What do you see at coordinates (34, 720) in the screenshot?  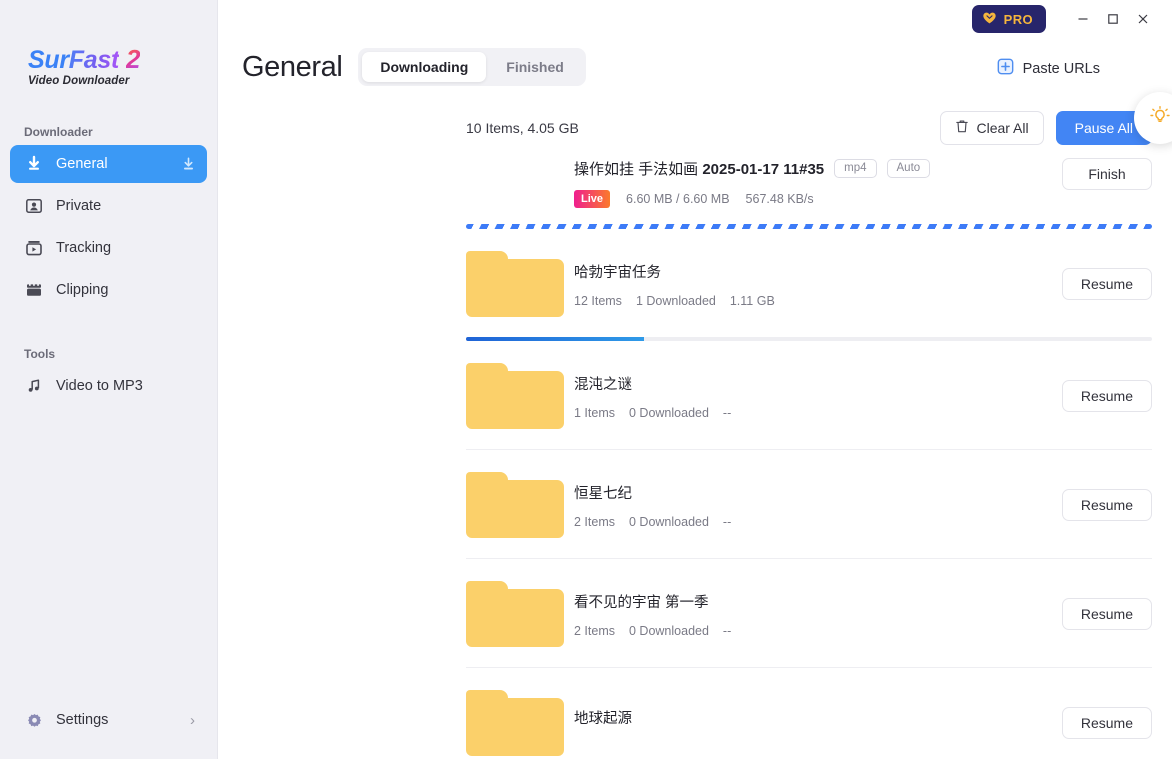 I see `gear-icon` at bounding box center [34, 720].